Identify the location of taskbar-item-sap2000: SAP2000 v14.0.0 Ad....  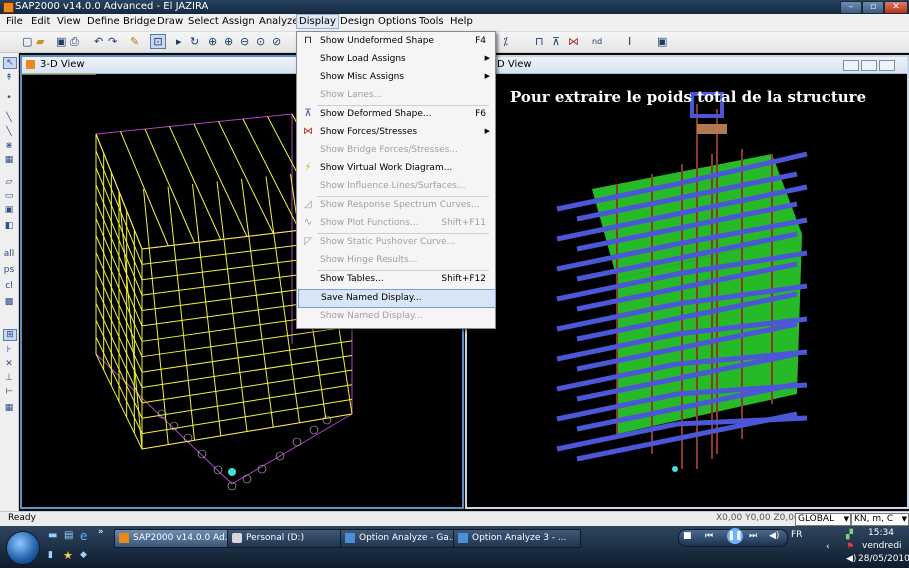
(178, 538).